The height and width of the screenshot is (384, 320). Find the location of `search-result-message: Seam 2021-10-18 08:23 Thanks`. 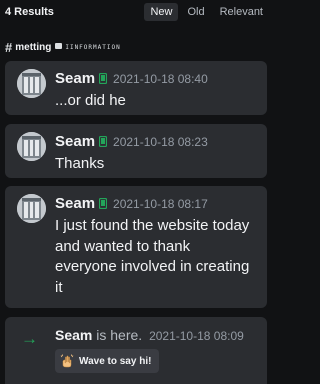

search-result-message: Seam 2021-10-18 08:23 Thanks is located at coordinates (136, 151).